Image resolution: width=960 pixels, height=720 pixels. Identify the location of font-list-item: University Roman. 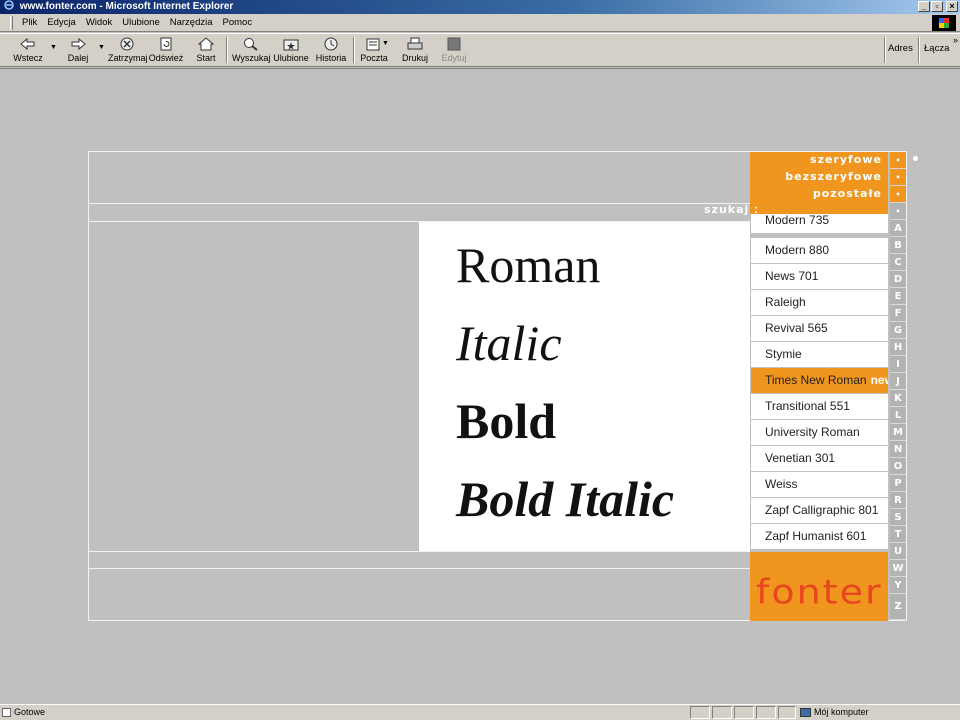
(819, 432).